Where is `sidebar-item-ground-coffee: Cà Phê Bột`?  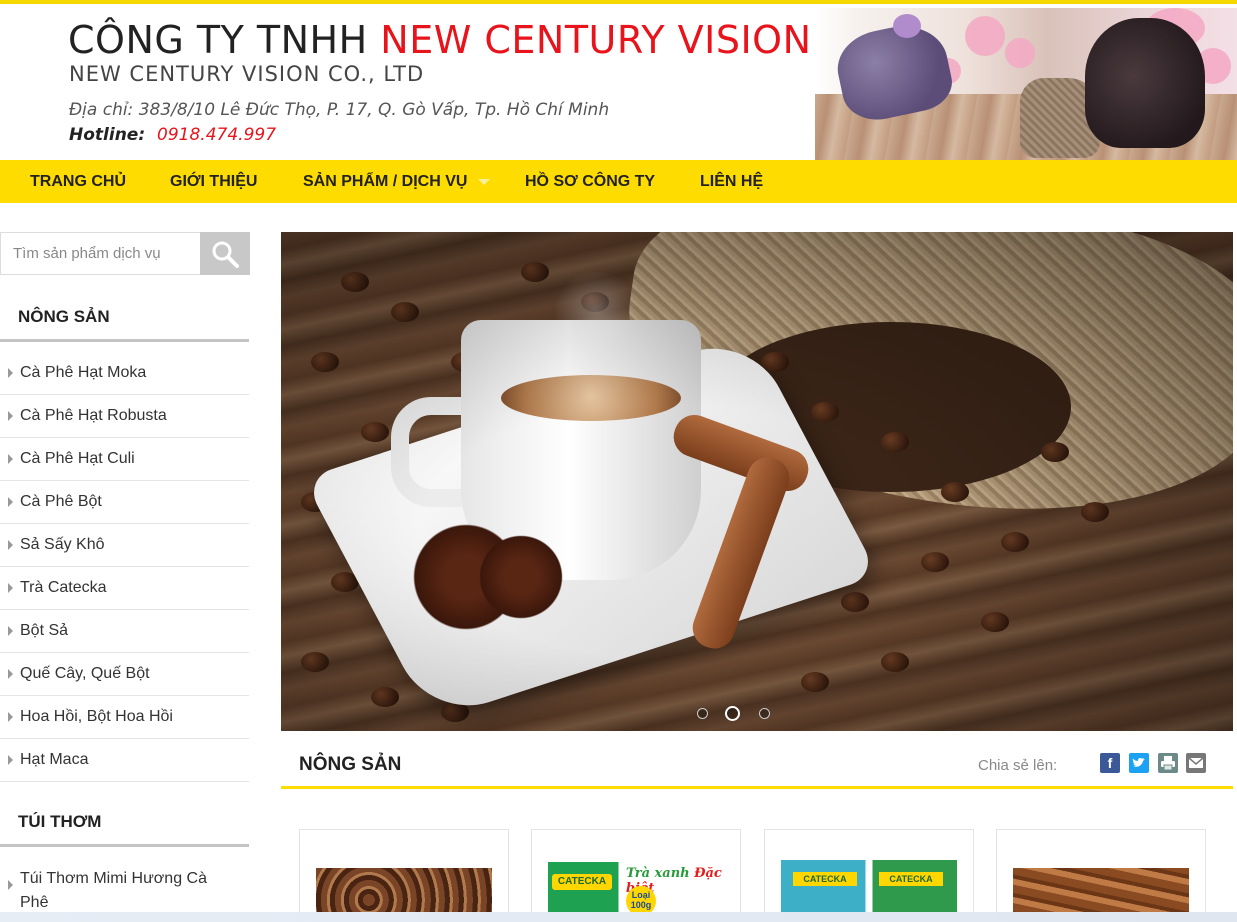 sidebar-item-ground-coffee: Cà Phê Bột is located at coordinates (124, 502).